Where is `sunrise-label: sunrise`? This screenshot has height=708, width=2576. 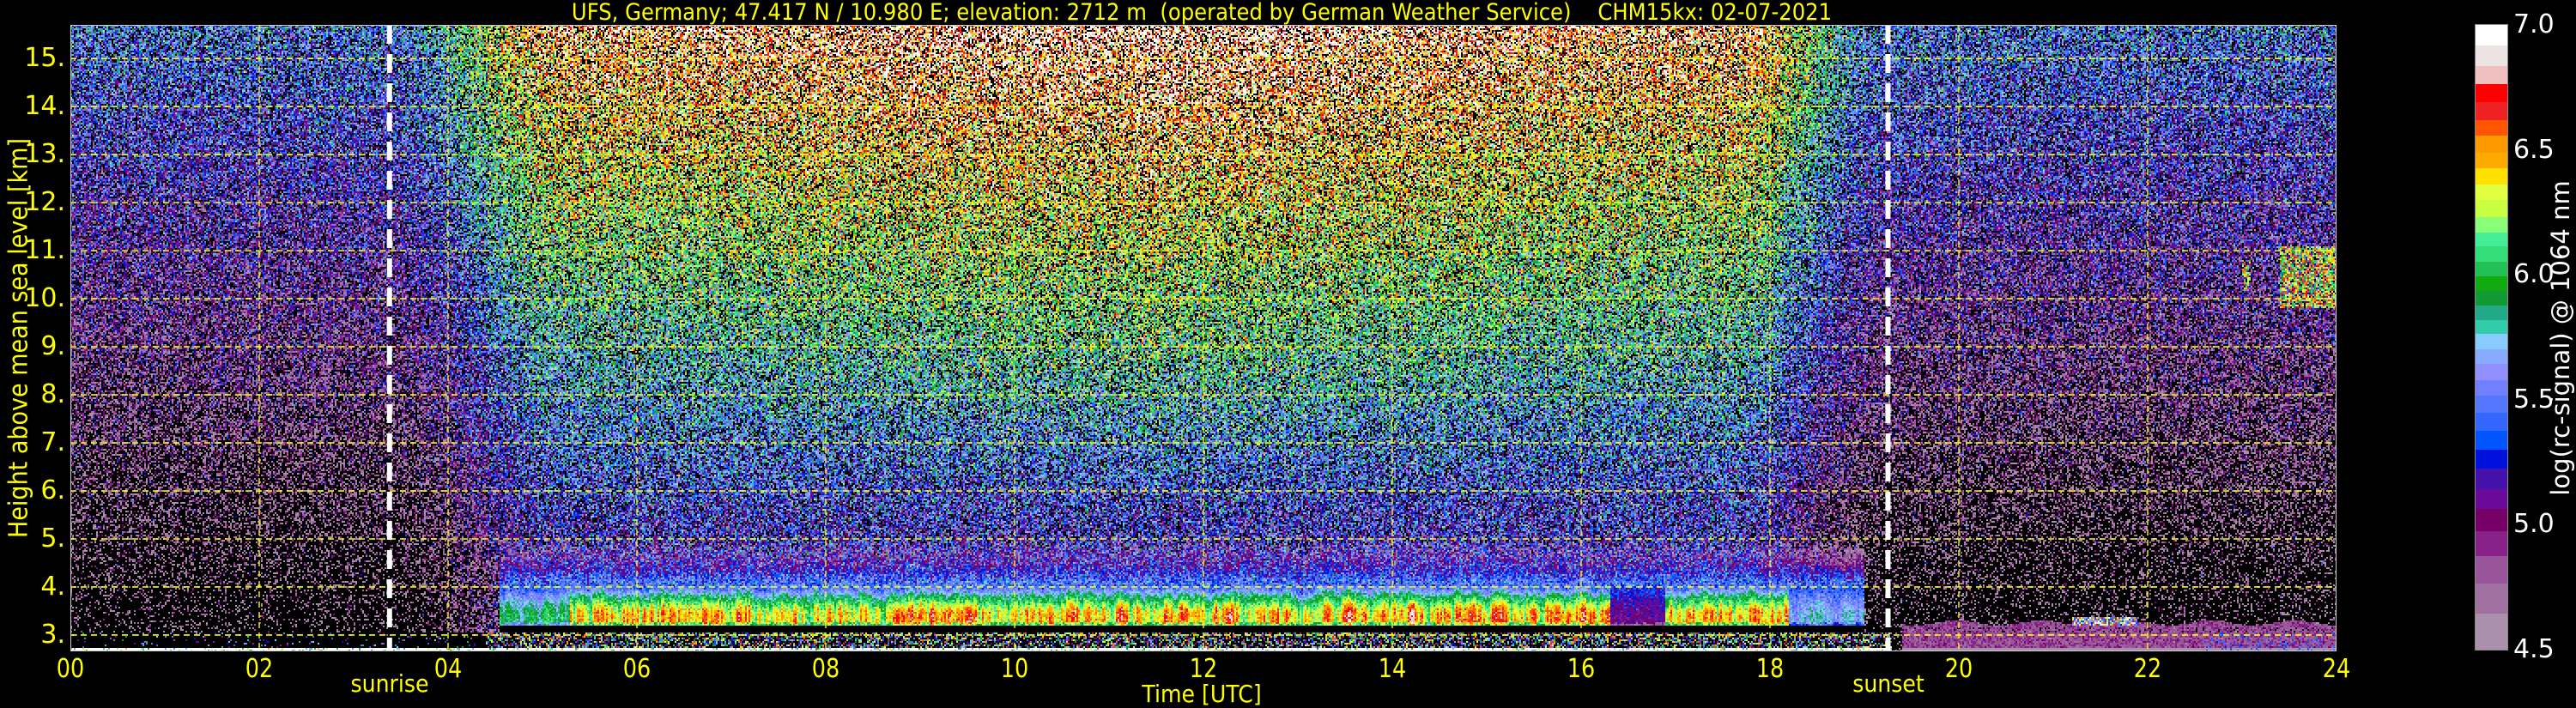 sunrise-label: sunrise is located at coordinates (389, 683).